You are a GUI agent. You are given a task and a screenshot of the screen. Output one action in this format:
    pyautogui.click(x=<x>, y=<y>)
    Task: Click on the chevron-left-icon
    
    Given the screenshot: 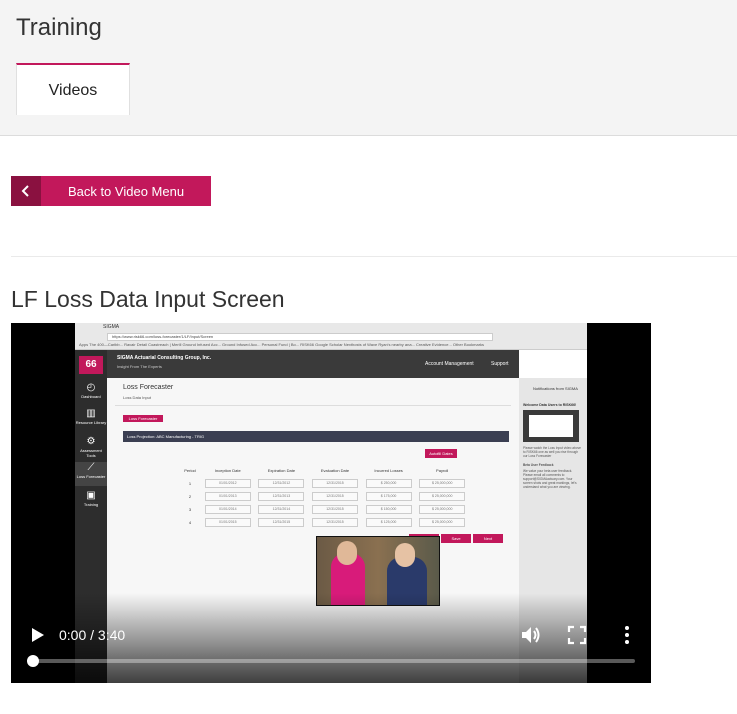 What is the action you would take?
    pyautogui.click(x=26, y=191)
    